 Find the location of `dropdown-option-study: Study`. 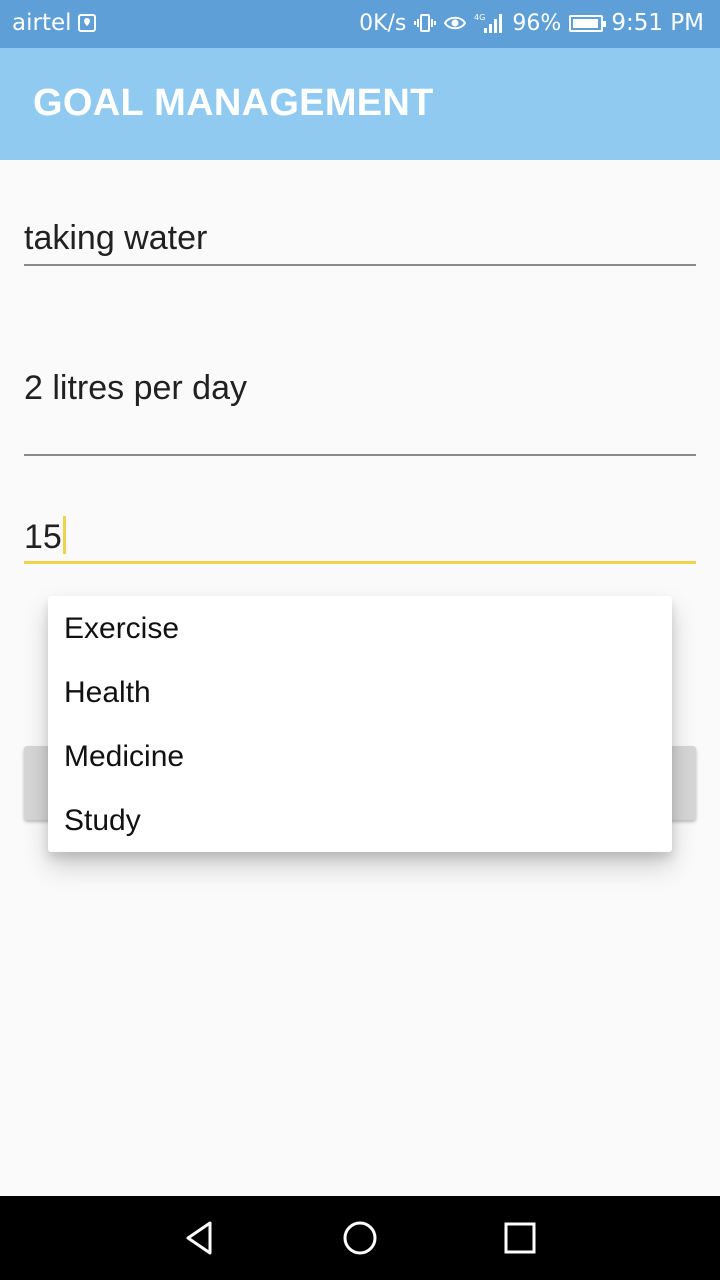

dropdown-option-study: Study is located at coordinates (360, 821).